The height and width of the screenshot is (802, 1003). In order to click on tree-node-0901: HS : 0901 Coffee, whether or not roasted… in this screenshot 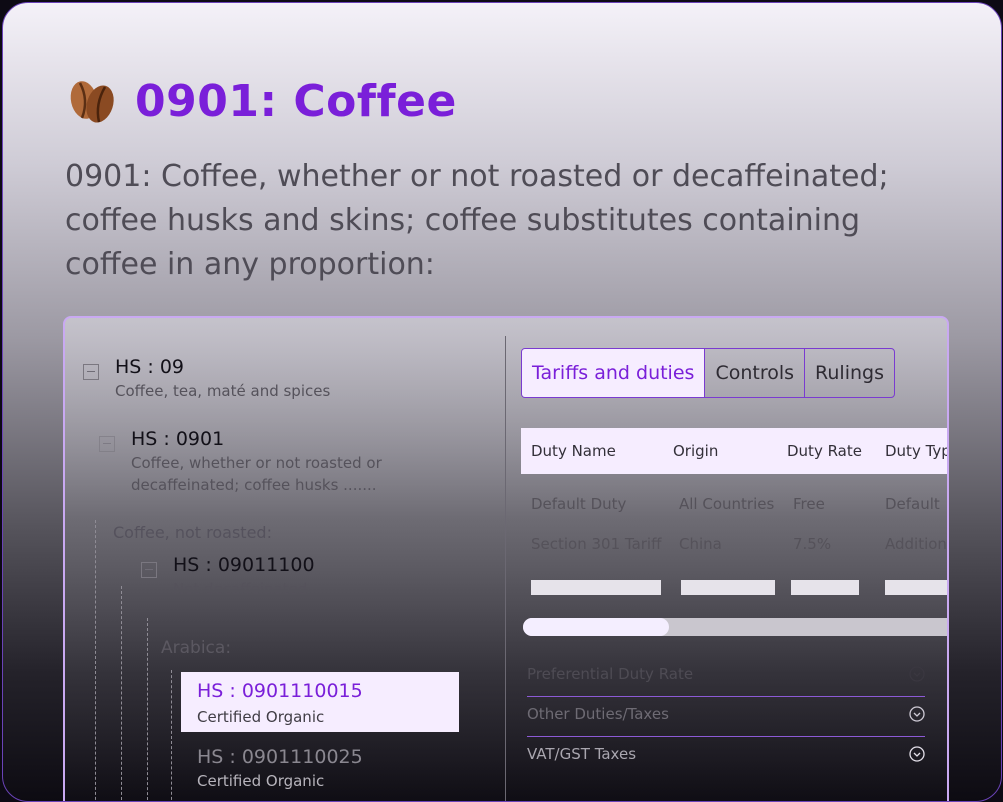, I will do `click(240, 462)`.